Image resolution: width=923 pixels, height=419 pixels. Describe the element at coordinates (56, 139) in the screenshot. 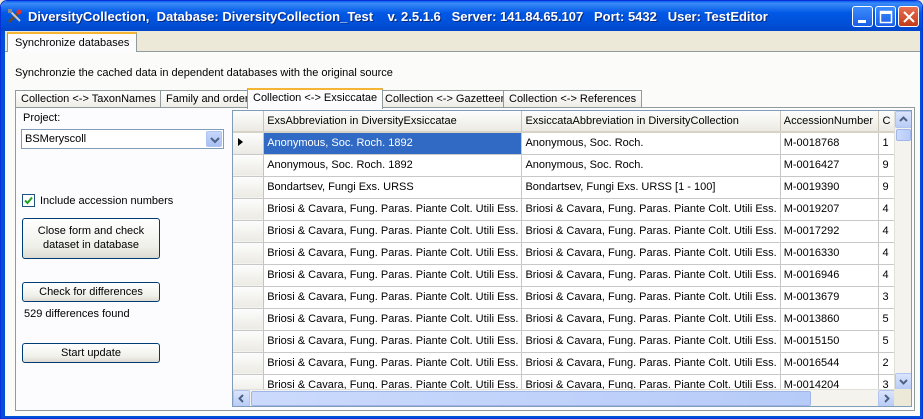

I see `project-select-value: BSMeryscoll` at that location.